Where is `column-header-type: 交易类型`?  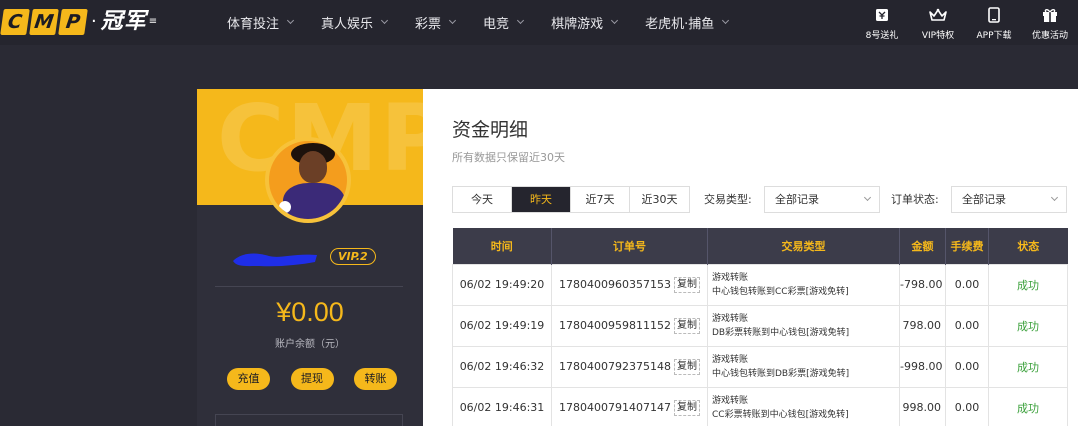
column-header-type: 交易类型 is located at coordinates (803, 246).